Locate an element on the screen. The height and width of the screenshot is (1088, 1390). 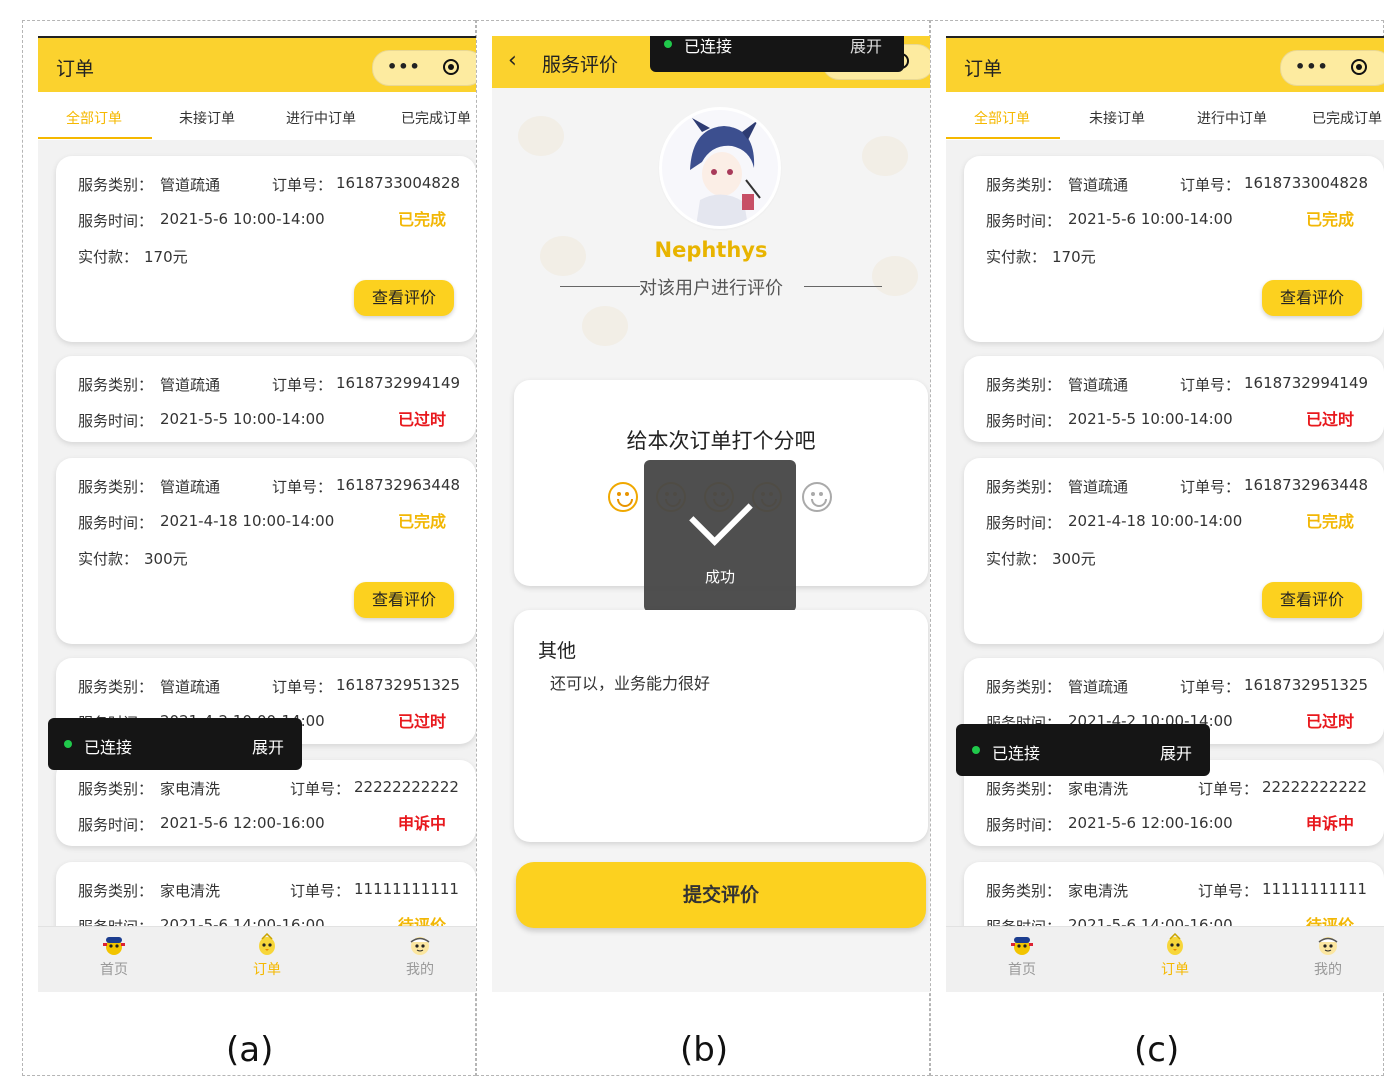
avatar is located at coordinates (720, 168).